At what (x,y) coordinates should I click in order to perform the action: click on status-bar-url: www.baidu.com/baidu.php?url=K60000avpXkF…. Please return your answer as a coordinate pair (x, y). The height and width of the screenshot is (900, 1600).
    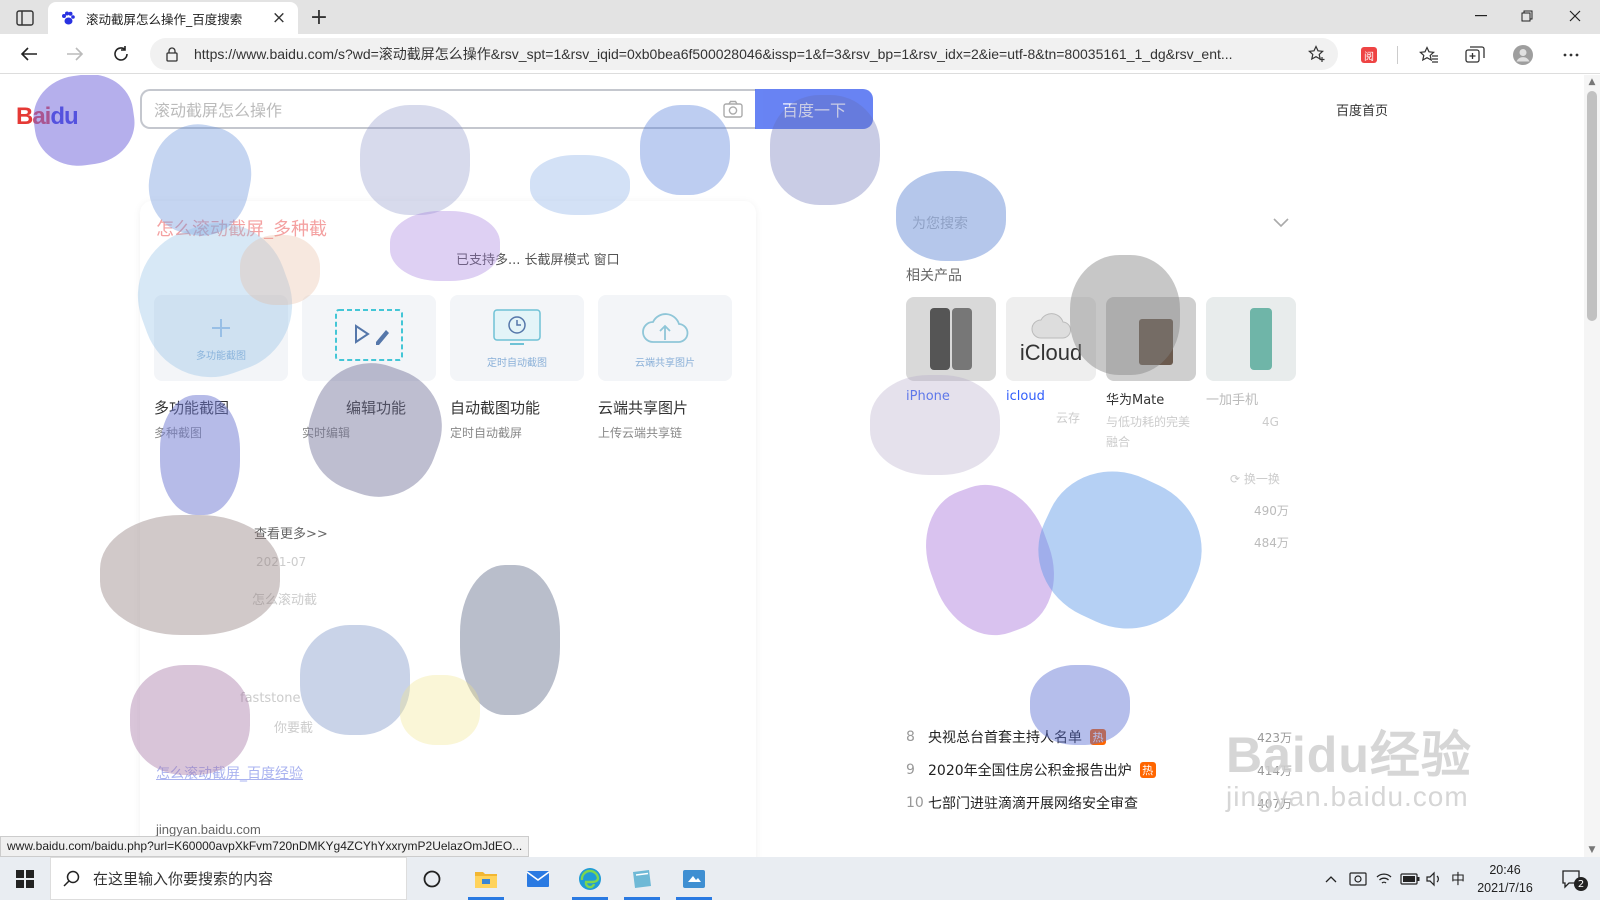
    Looking at the image, I should click on (265, 846).